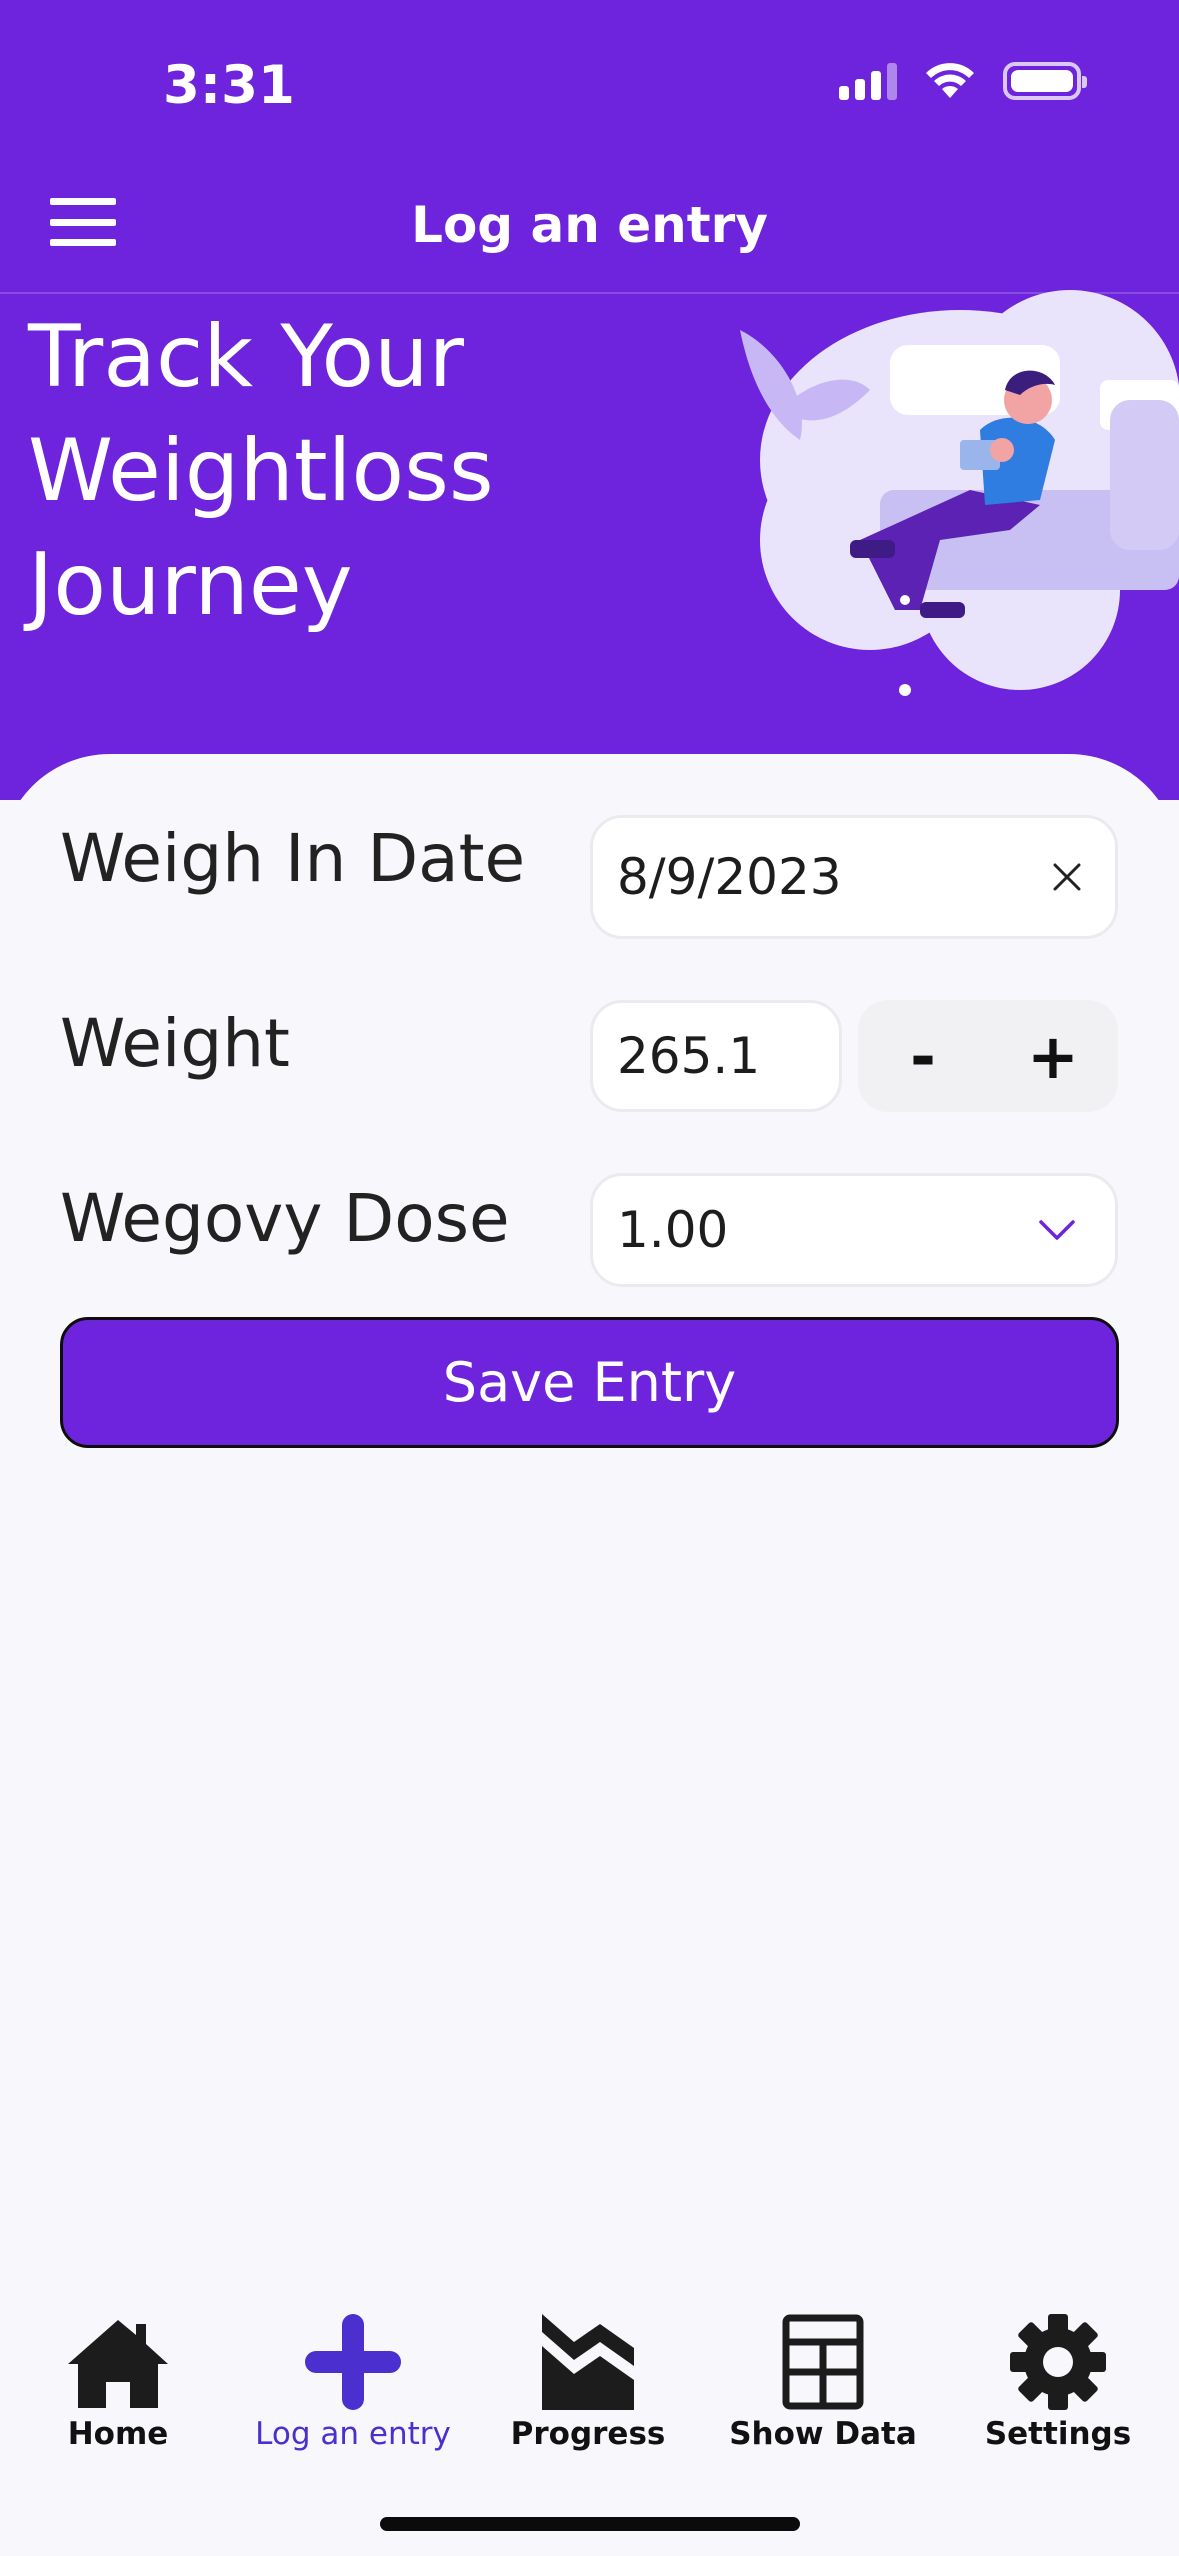 The image size is (1179, 2556). I want to click on chart-icon, so click(588, 2362).